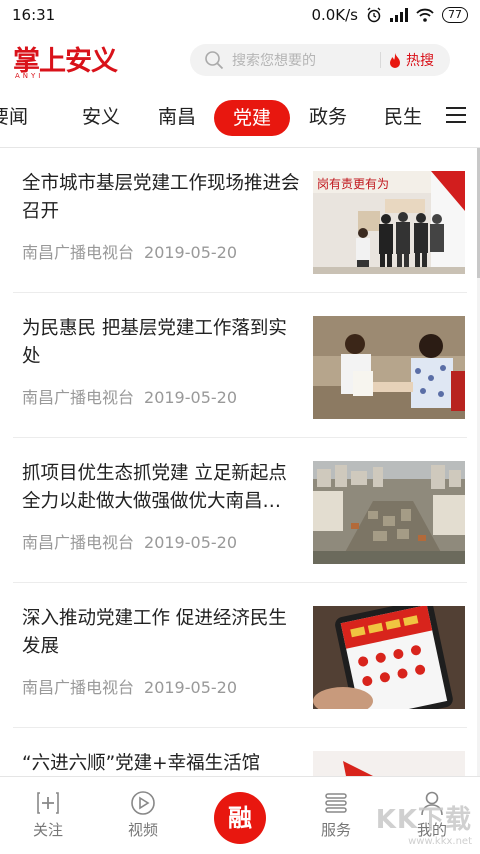  Describe the element at coordinates (320, 60) in the screenshot. I see `search-bar: 搜索您想要的 热搜` at that location.